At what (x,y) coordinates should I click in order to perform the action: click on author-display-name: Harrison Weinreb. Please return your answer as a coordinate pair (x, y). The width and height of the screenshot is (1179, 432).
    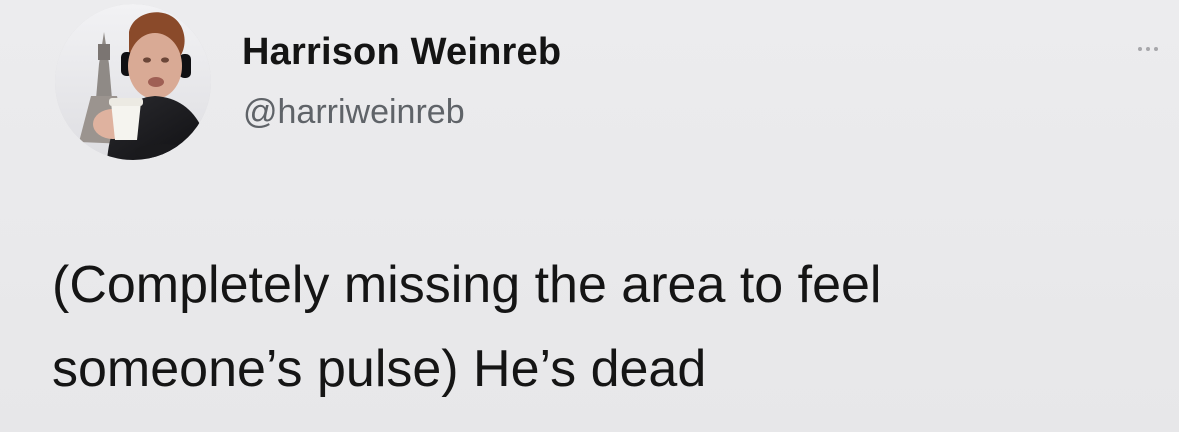
    Looking at the image, I should click on (401, 52).